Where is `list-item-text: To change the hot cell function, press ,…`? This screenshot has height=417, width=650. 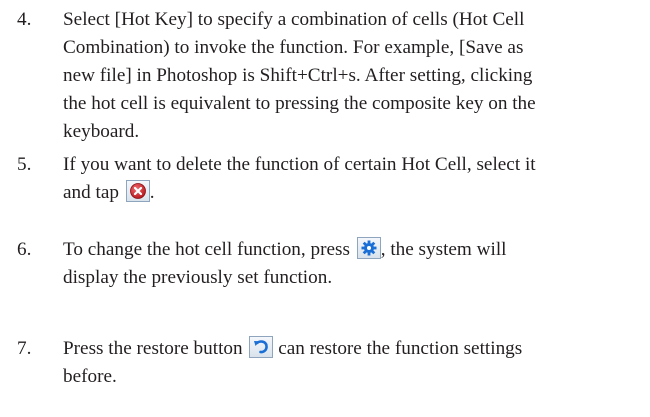
list-item-text: To change the hot cell function, press ,… is located at coordinates (353, 264).